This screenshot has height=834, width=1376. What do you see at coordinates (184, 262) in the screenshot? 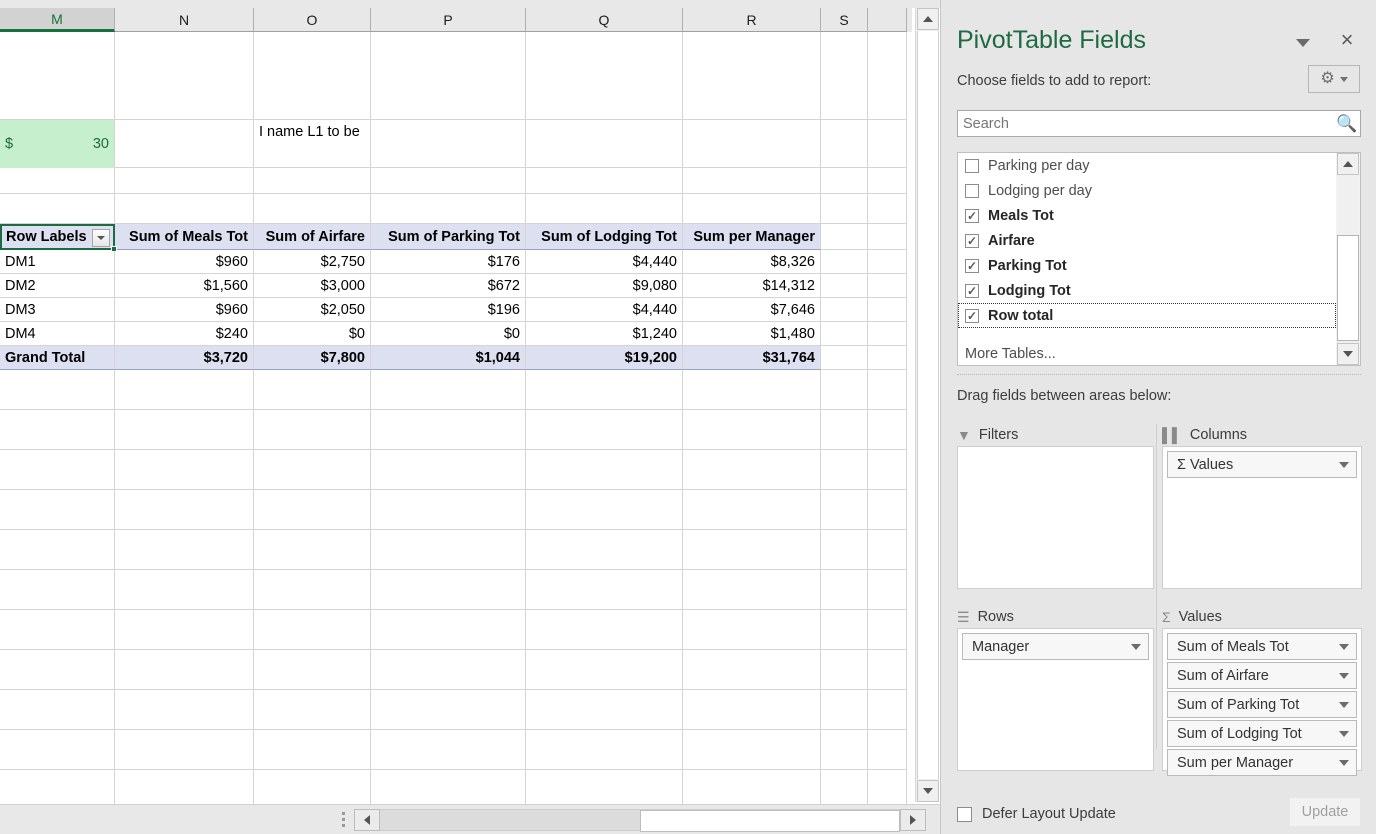
I see `pivot-cell: $960` at bounding box center [184, 262].